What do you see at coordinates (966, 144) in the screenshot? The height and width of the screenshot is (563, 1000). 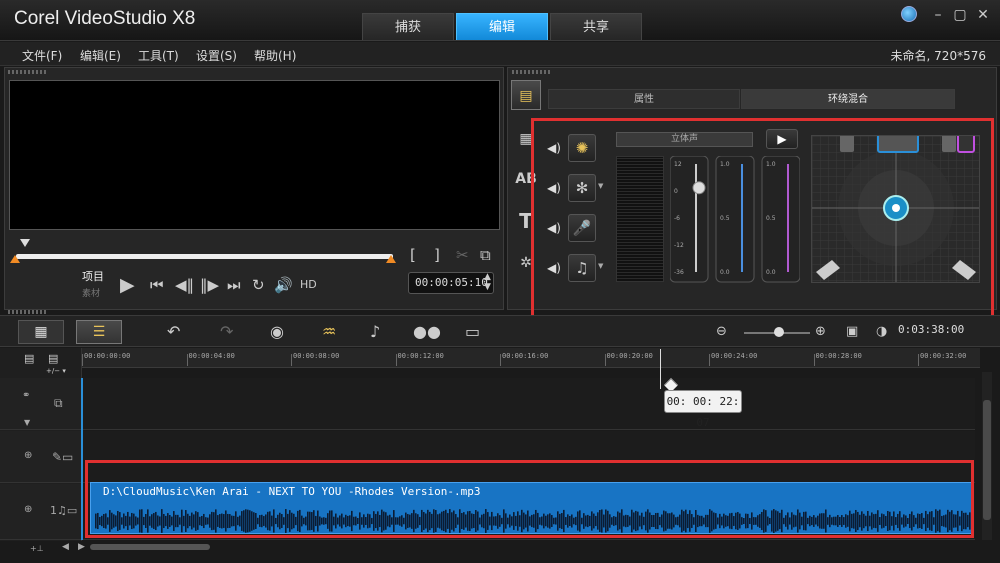 I see `subwoofer-icon` at bounding box center [966, 144].